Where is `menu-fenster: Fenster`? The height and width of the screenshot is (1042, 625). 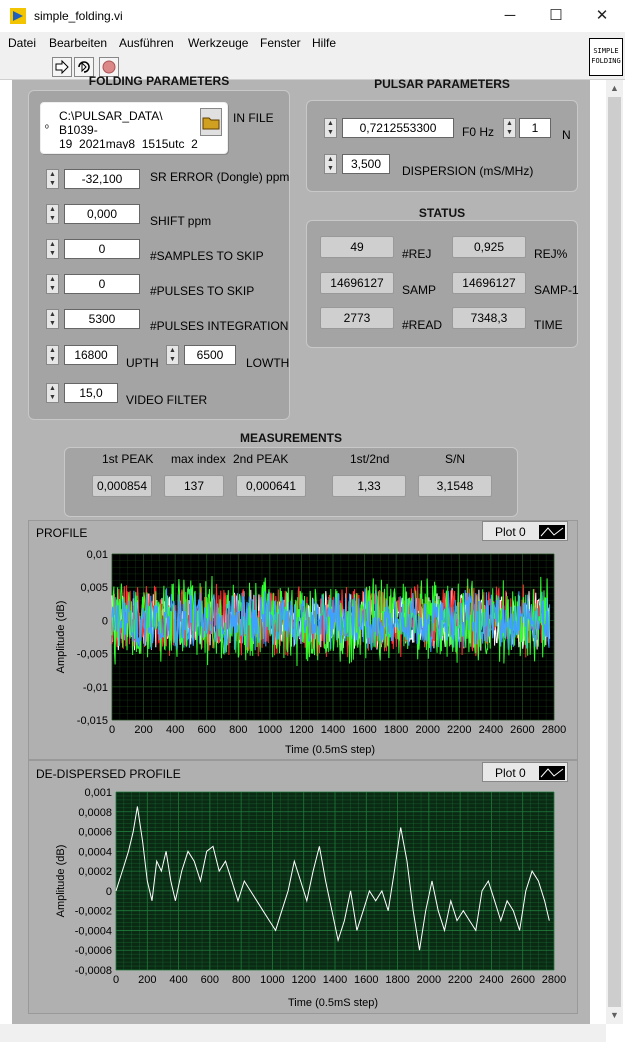
menu-fenster: Fenster is located at coordinates (280, 43).